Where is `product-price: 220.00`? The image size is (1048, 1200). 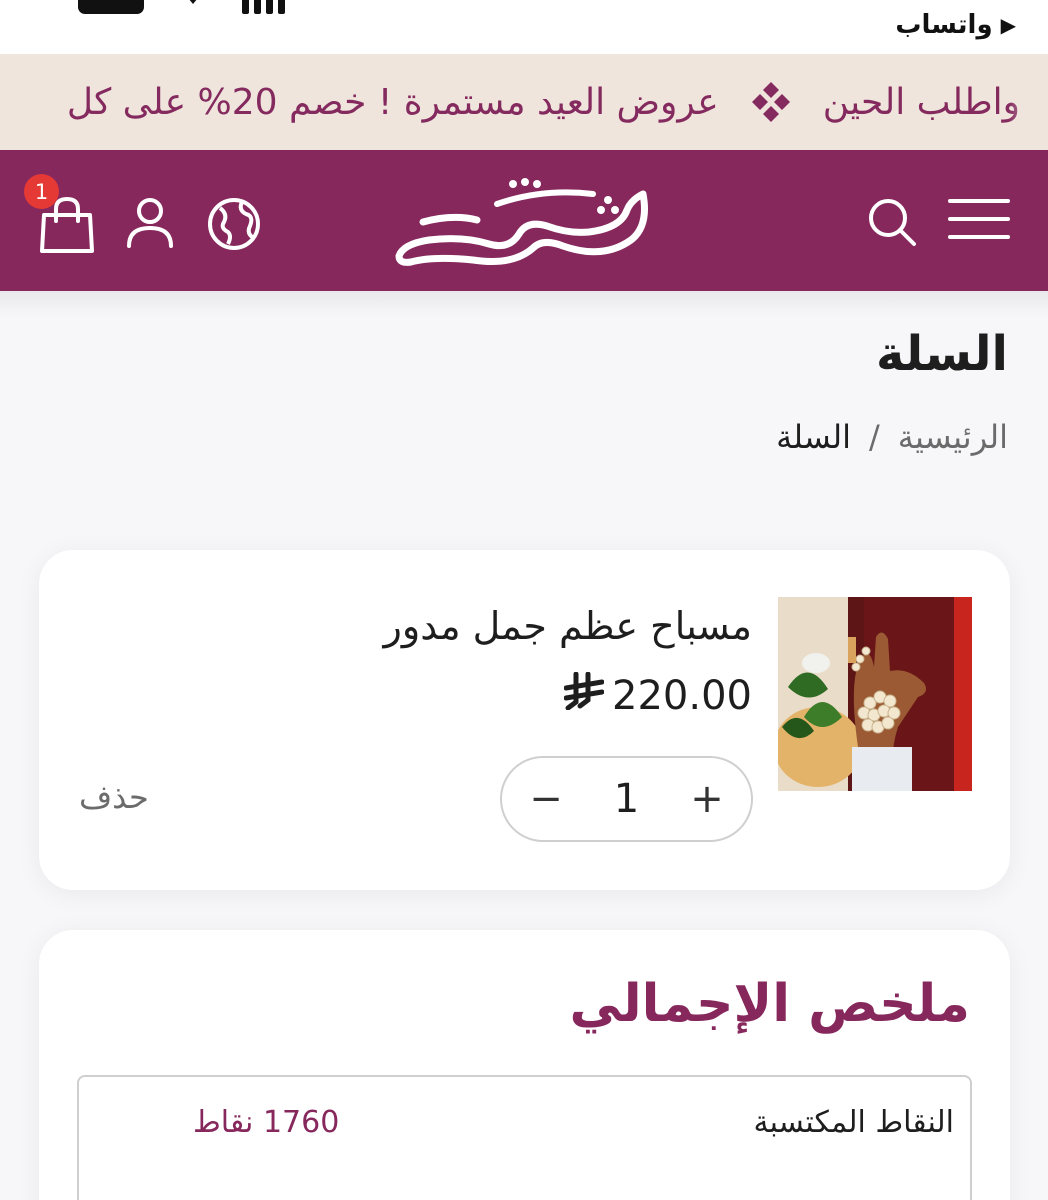
product-price: 220.00 is located at coordinates (657, 695).